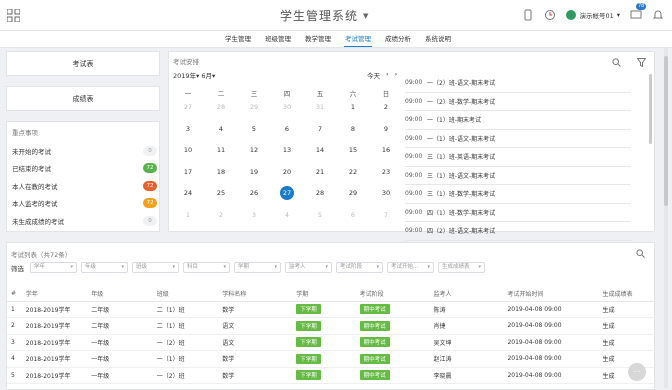 This screenshot has height=390, width=672. Describe the element at coordinates (518, 213) in the screenshot. I see `event-item: 09:00 四（1）班-数学-期末考试` at that location.